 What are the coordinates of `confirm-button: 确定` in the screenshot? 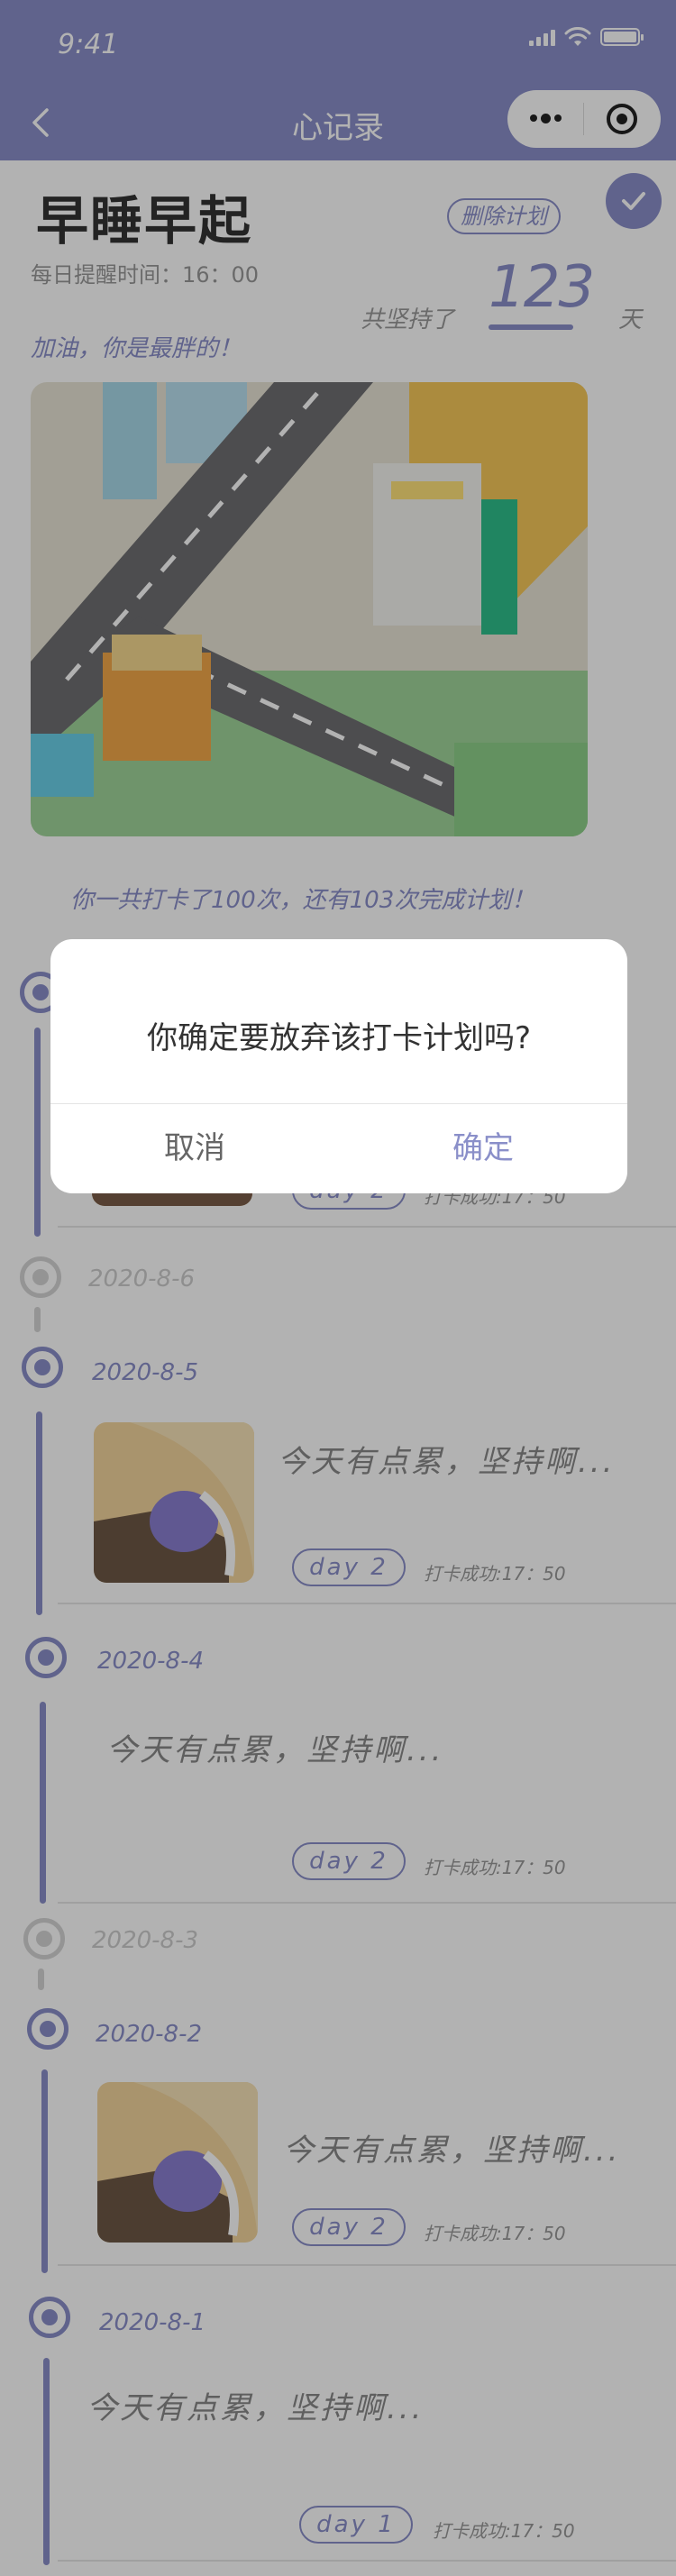 It's located at (483, 1148).